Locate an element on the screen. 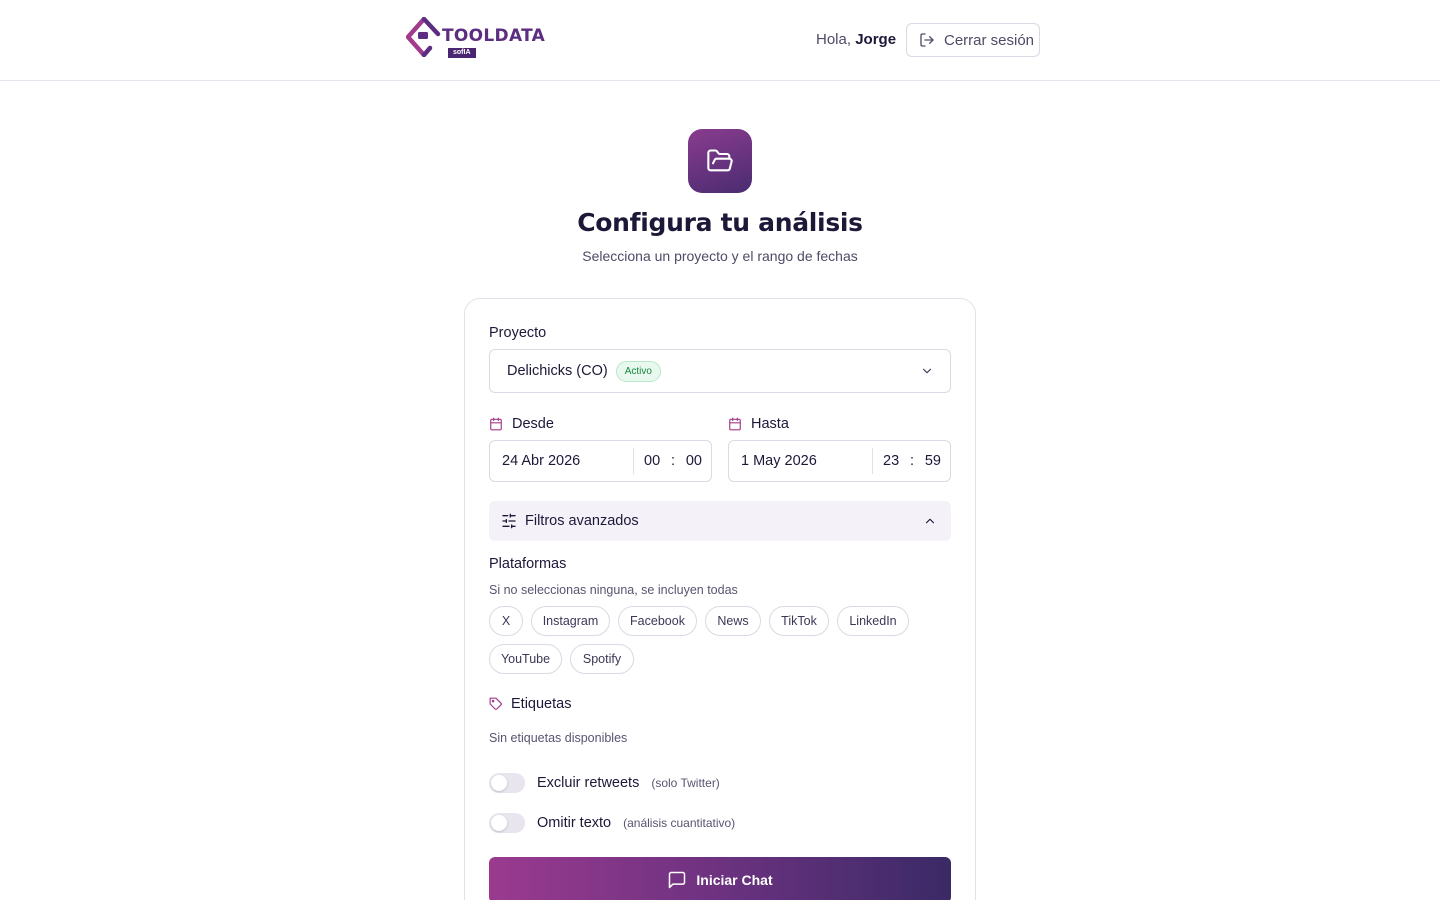 This screenshot has width=1440, height=900. user-name: Jorge is located at coordinates (876, 39).